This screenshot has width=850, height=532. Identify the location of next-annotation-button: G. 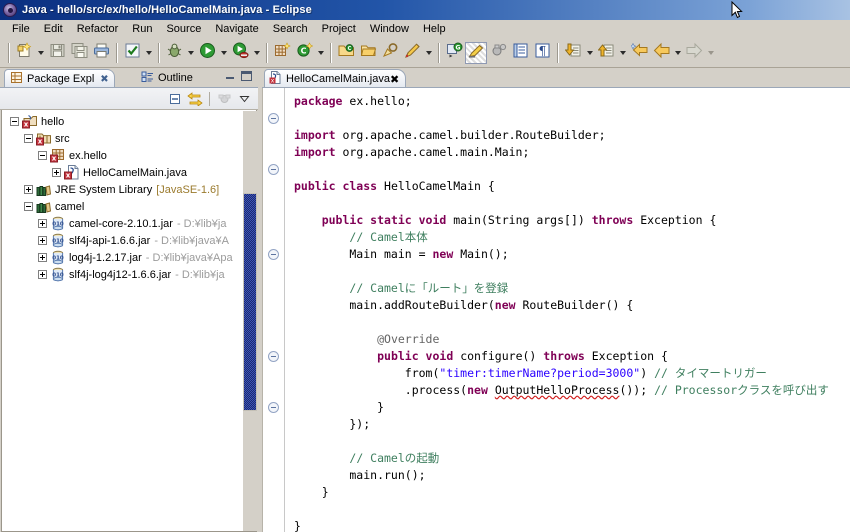
(454, 53).